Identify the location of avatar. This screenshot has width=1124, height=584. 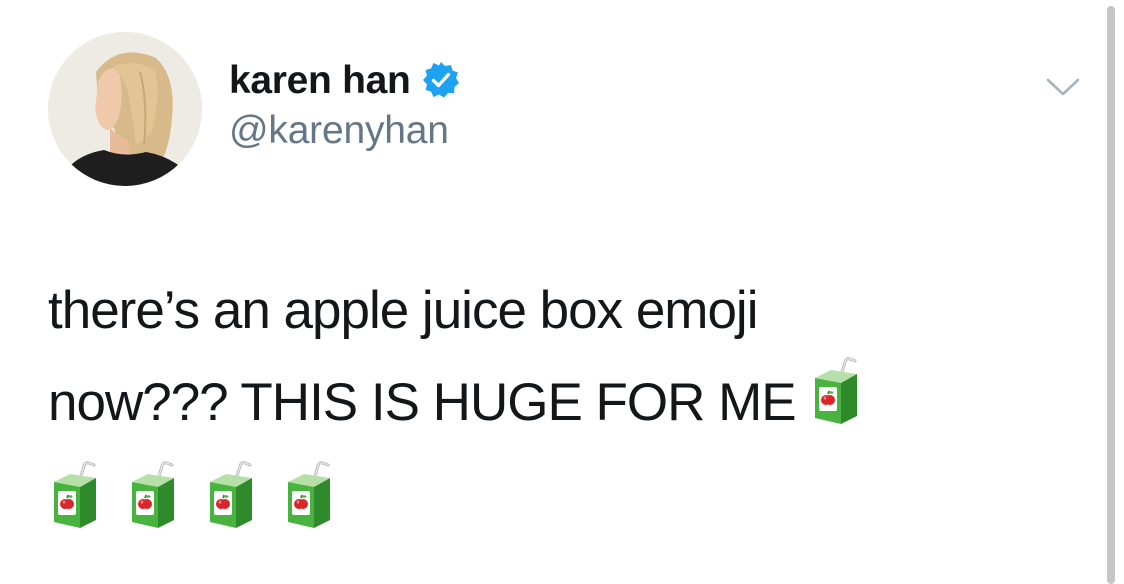
(125, 109).